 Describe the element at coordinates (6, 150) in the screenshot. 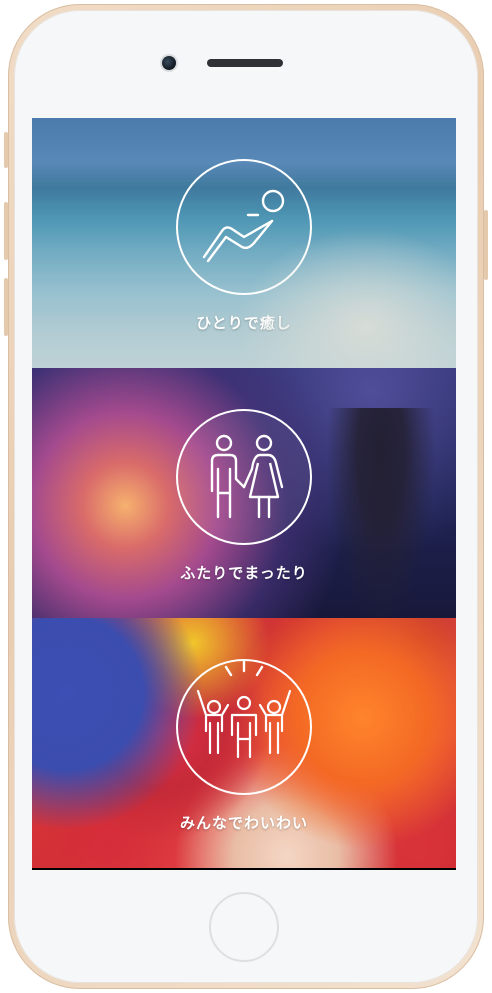

I see `mute-switch` at that location.